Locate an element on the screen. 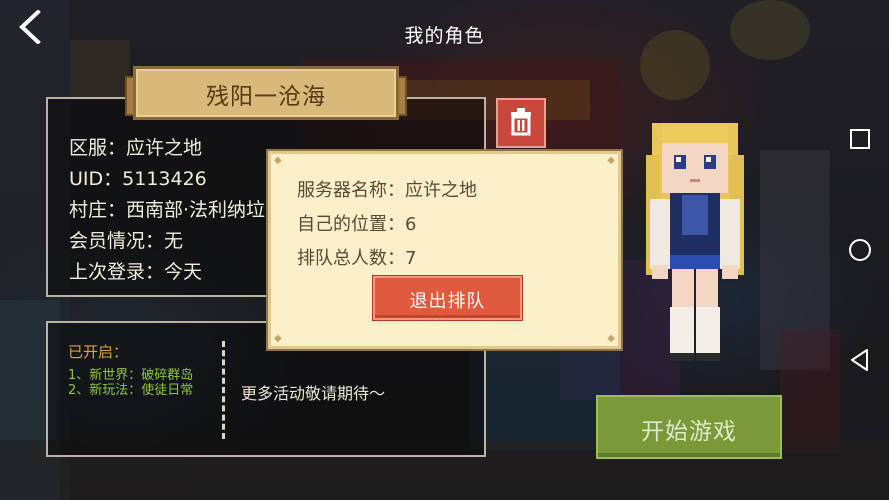  character-figure is located at coordinates (695, 242).